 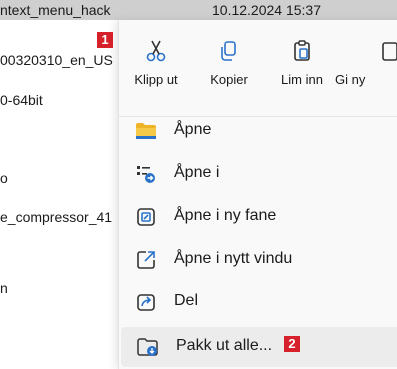 I want to click on paste-icon, so click(x=302, y=50).